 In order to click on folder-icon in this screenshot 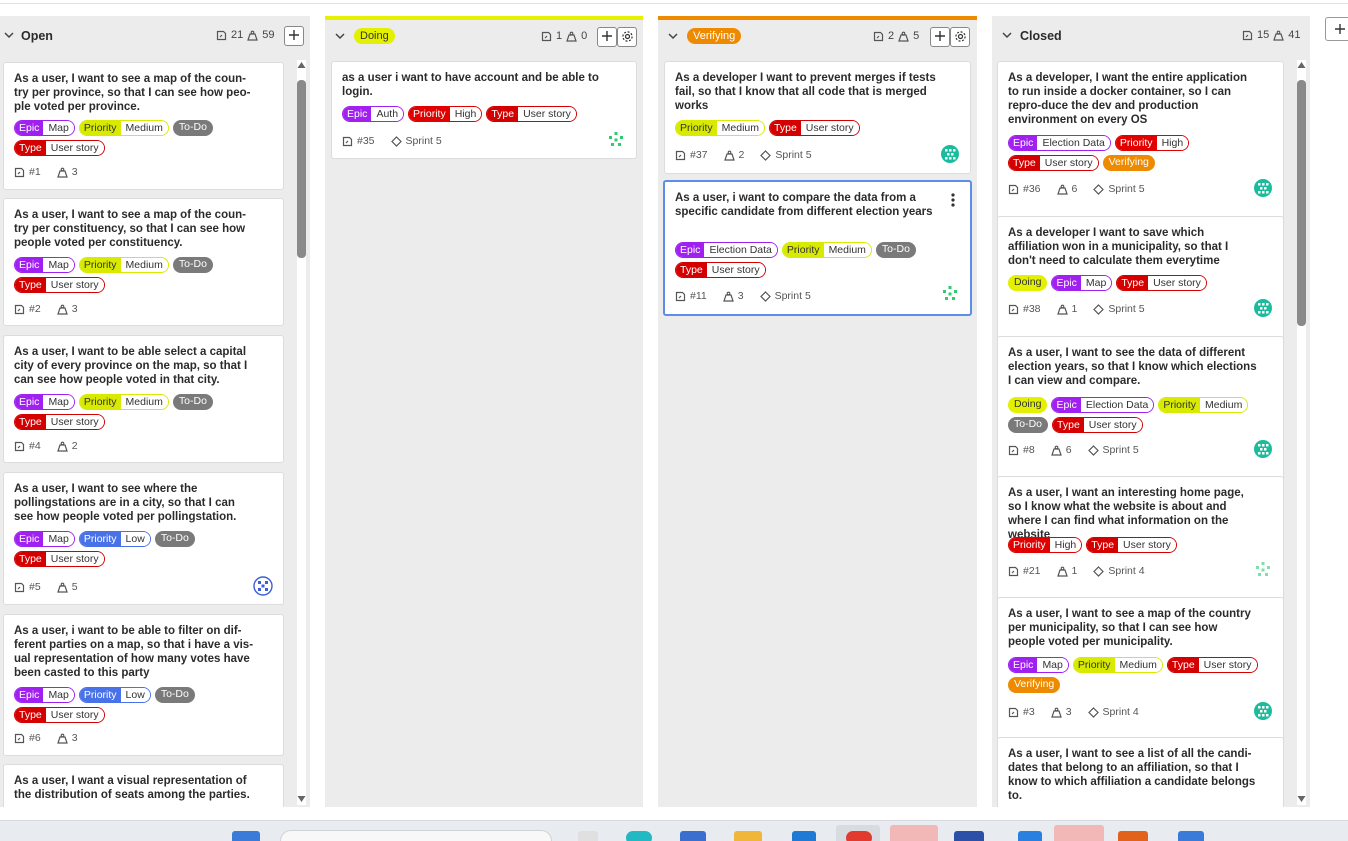, I will do `click(748, 836)`.